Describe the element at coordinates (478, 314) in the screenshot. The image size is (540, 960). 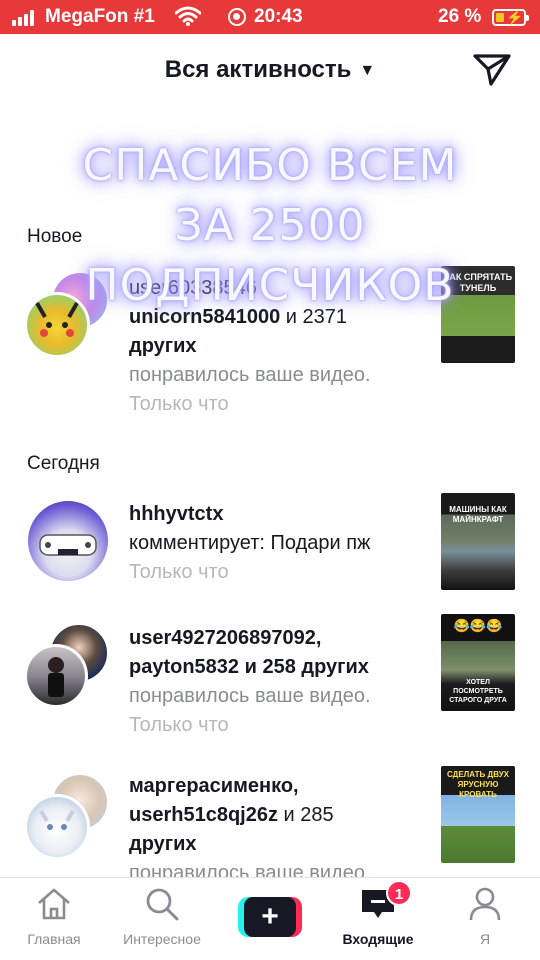
I see `video-thumbnail: КАК СПРЯТАТЬ ТУНЕЛЬ` at that location.